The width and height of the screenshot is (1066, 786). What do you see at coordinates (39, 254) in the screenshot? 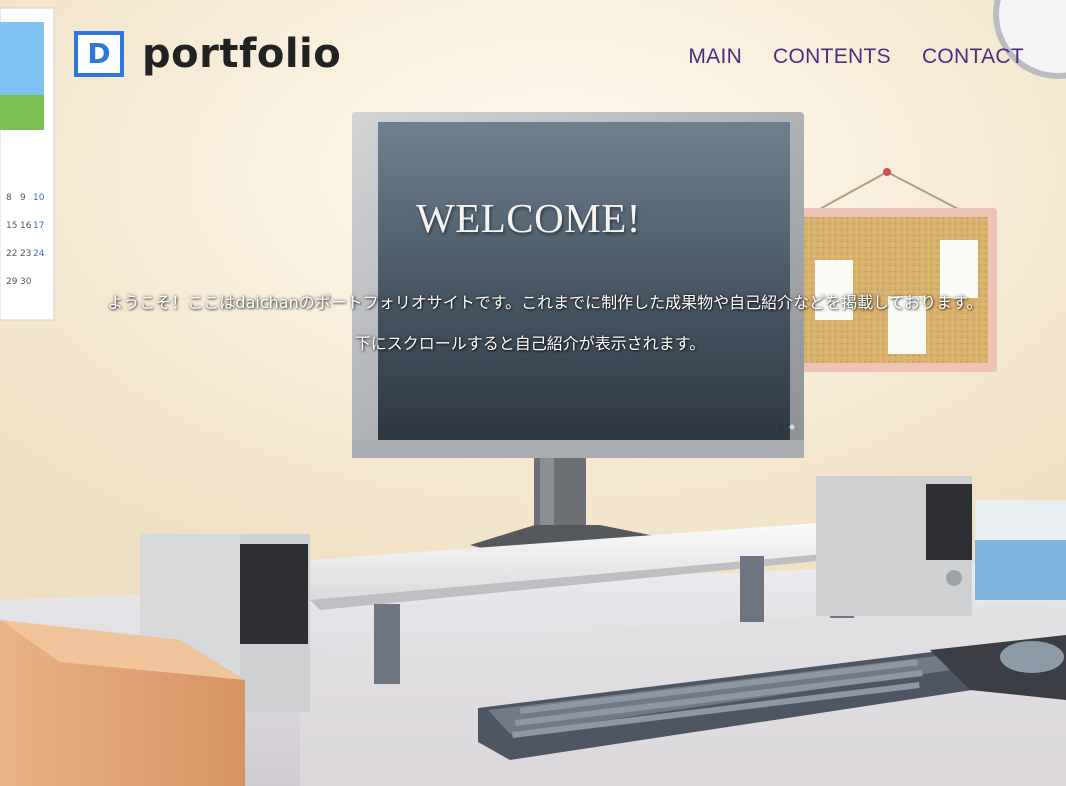
I see `svg-text: 24` at bounding box center [39, 254].